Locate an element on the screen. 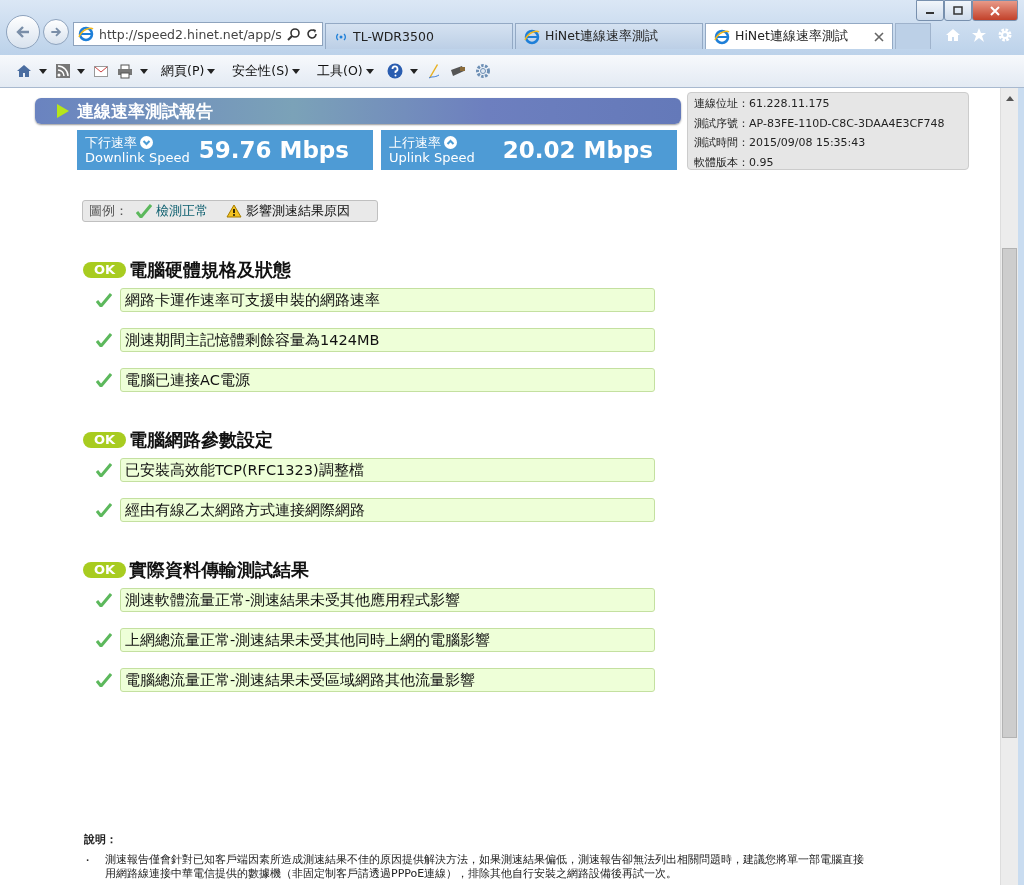  gear-icon is located at coordinates (482, 71).